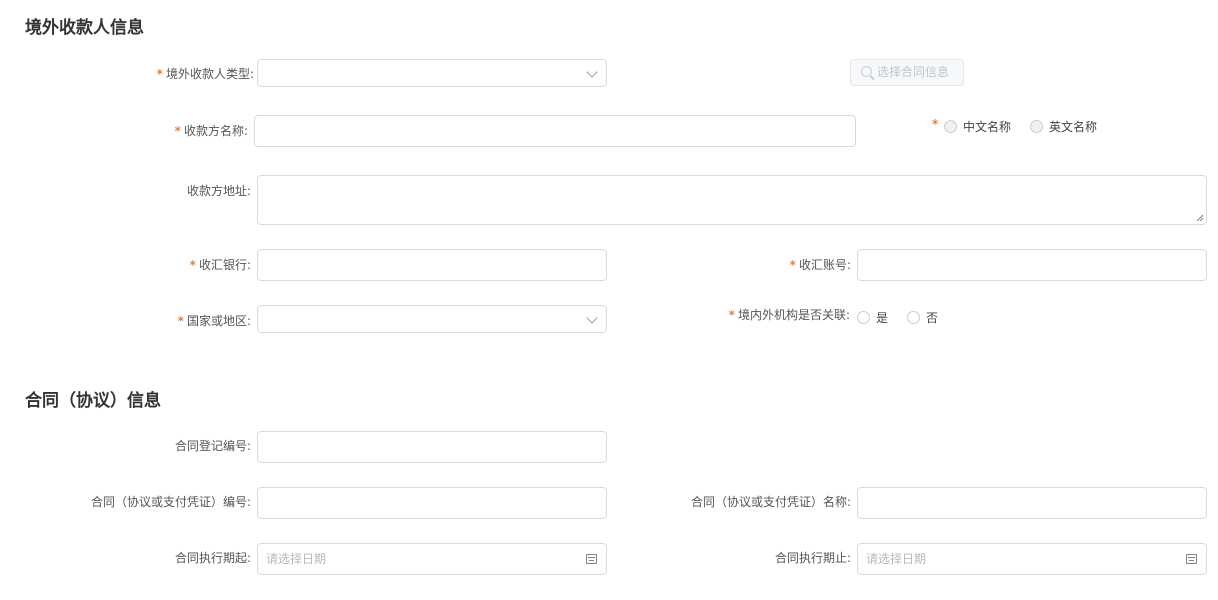 The width and height of the screenshot is (1218, 600). Describe the element at coordinates (211, 131) in the screenshot. I see `payee-name-label: * 收款方名称:` at that location.